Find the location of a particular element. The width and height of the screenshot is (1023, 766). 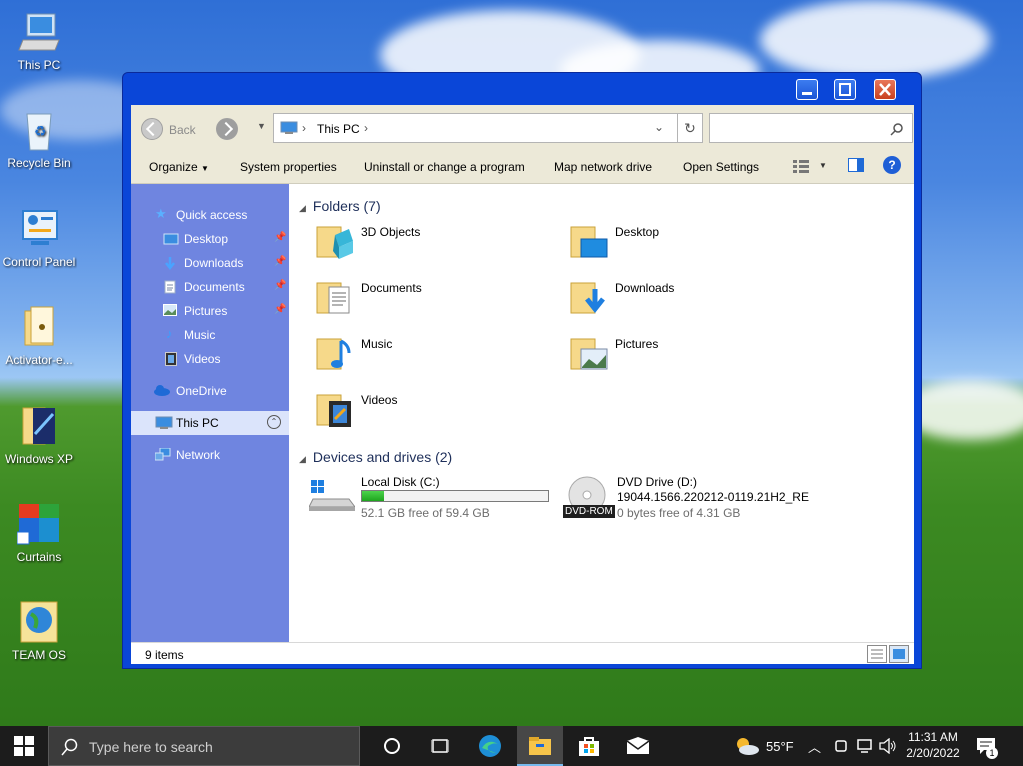

network-status-icon is located at coordinates (865, 746).